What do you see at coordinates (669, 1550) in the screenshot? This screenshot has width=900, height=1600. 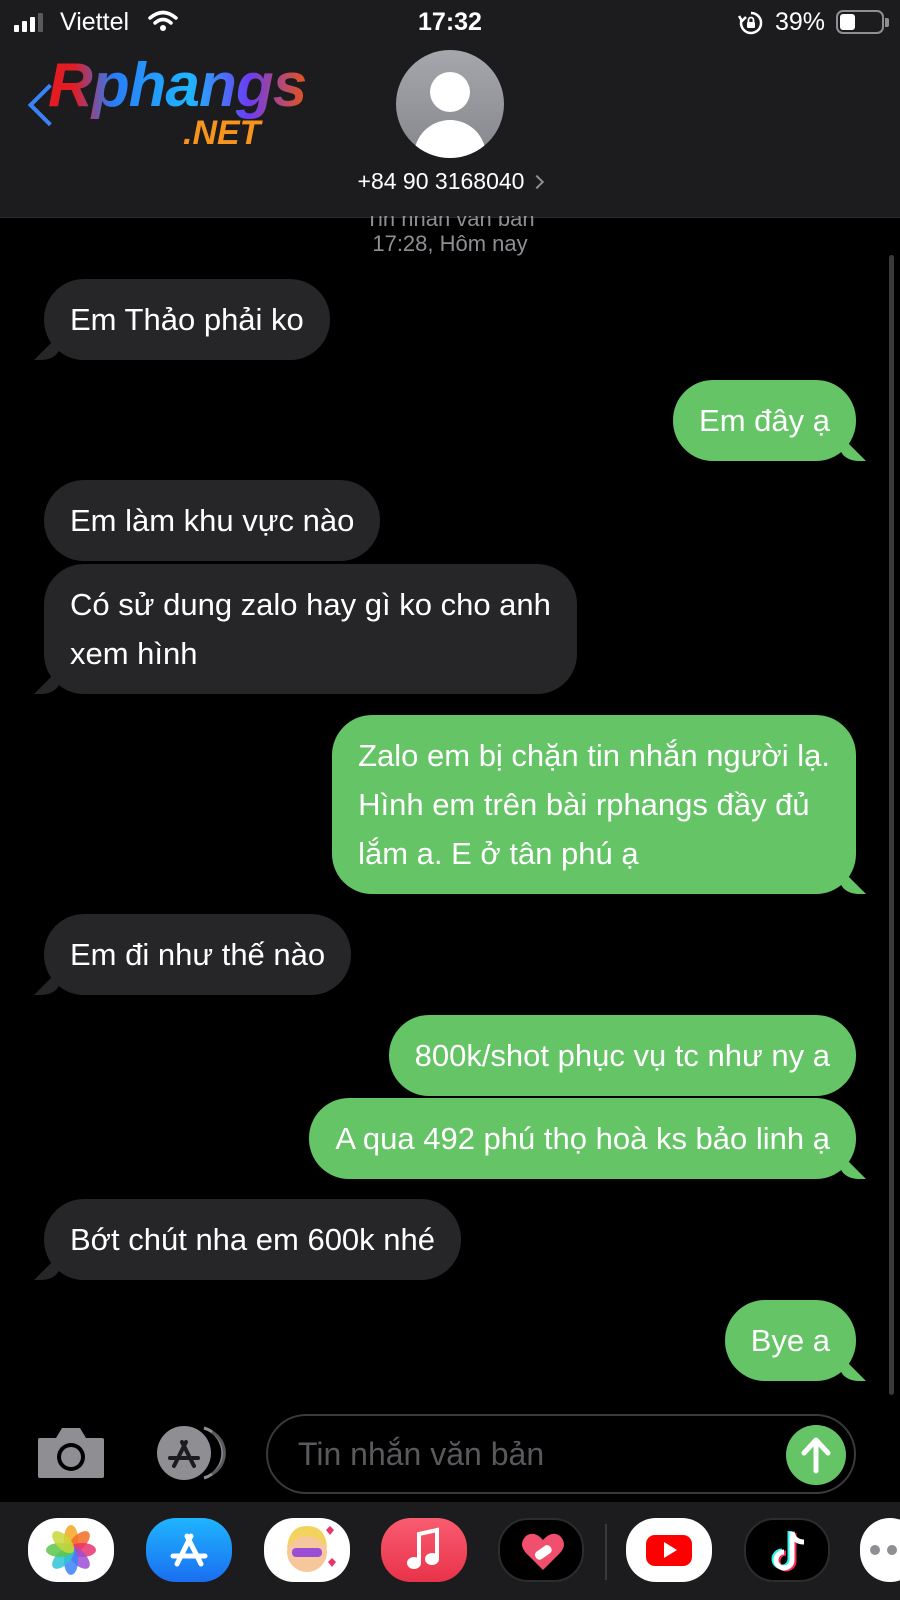 I see `youtube-icon` at bounding box center [669, 1550].